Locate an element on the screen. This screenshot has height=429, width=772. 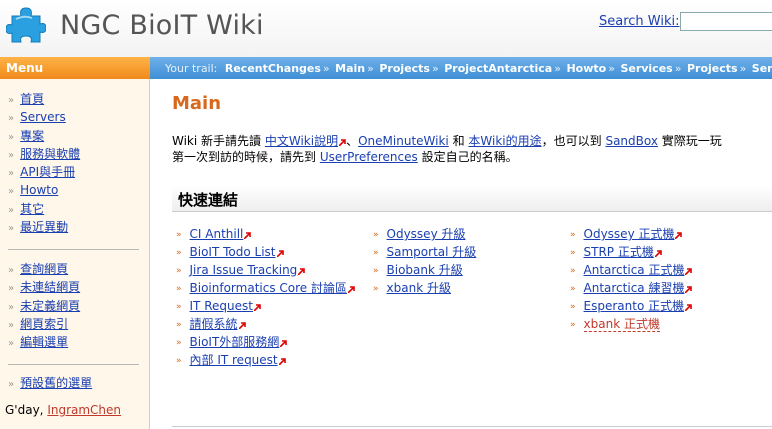
sidebar-link: 未連結網頁 is located at coordinates (50, 287).